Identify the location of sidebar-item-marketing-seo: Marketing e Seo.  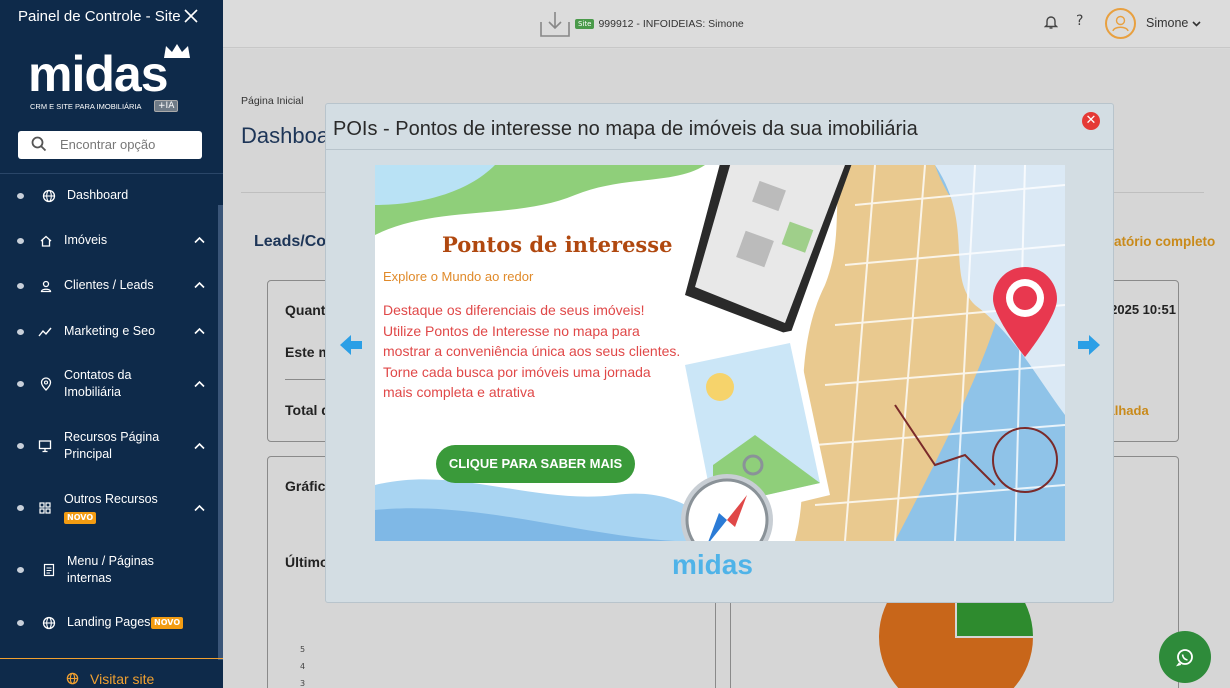
(109, 332).